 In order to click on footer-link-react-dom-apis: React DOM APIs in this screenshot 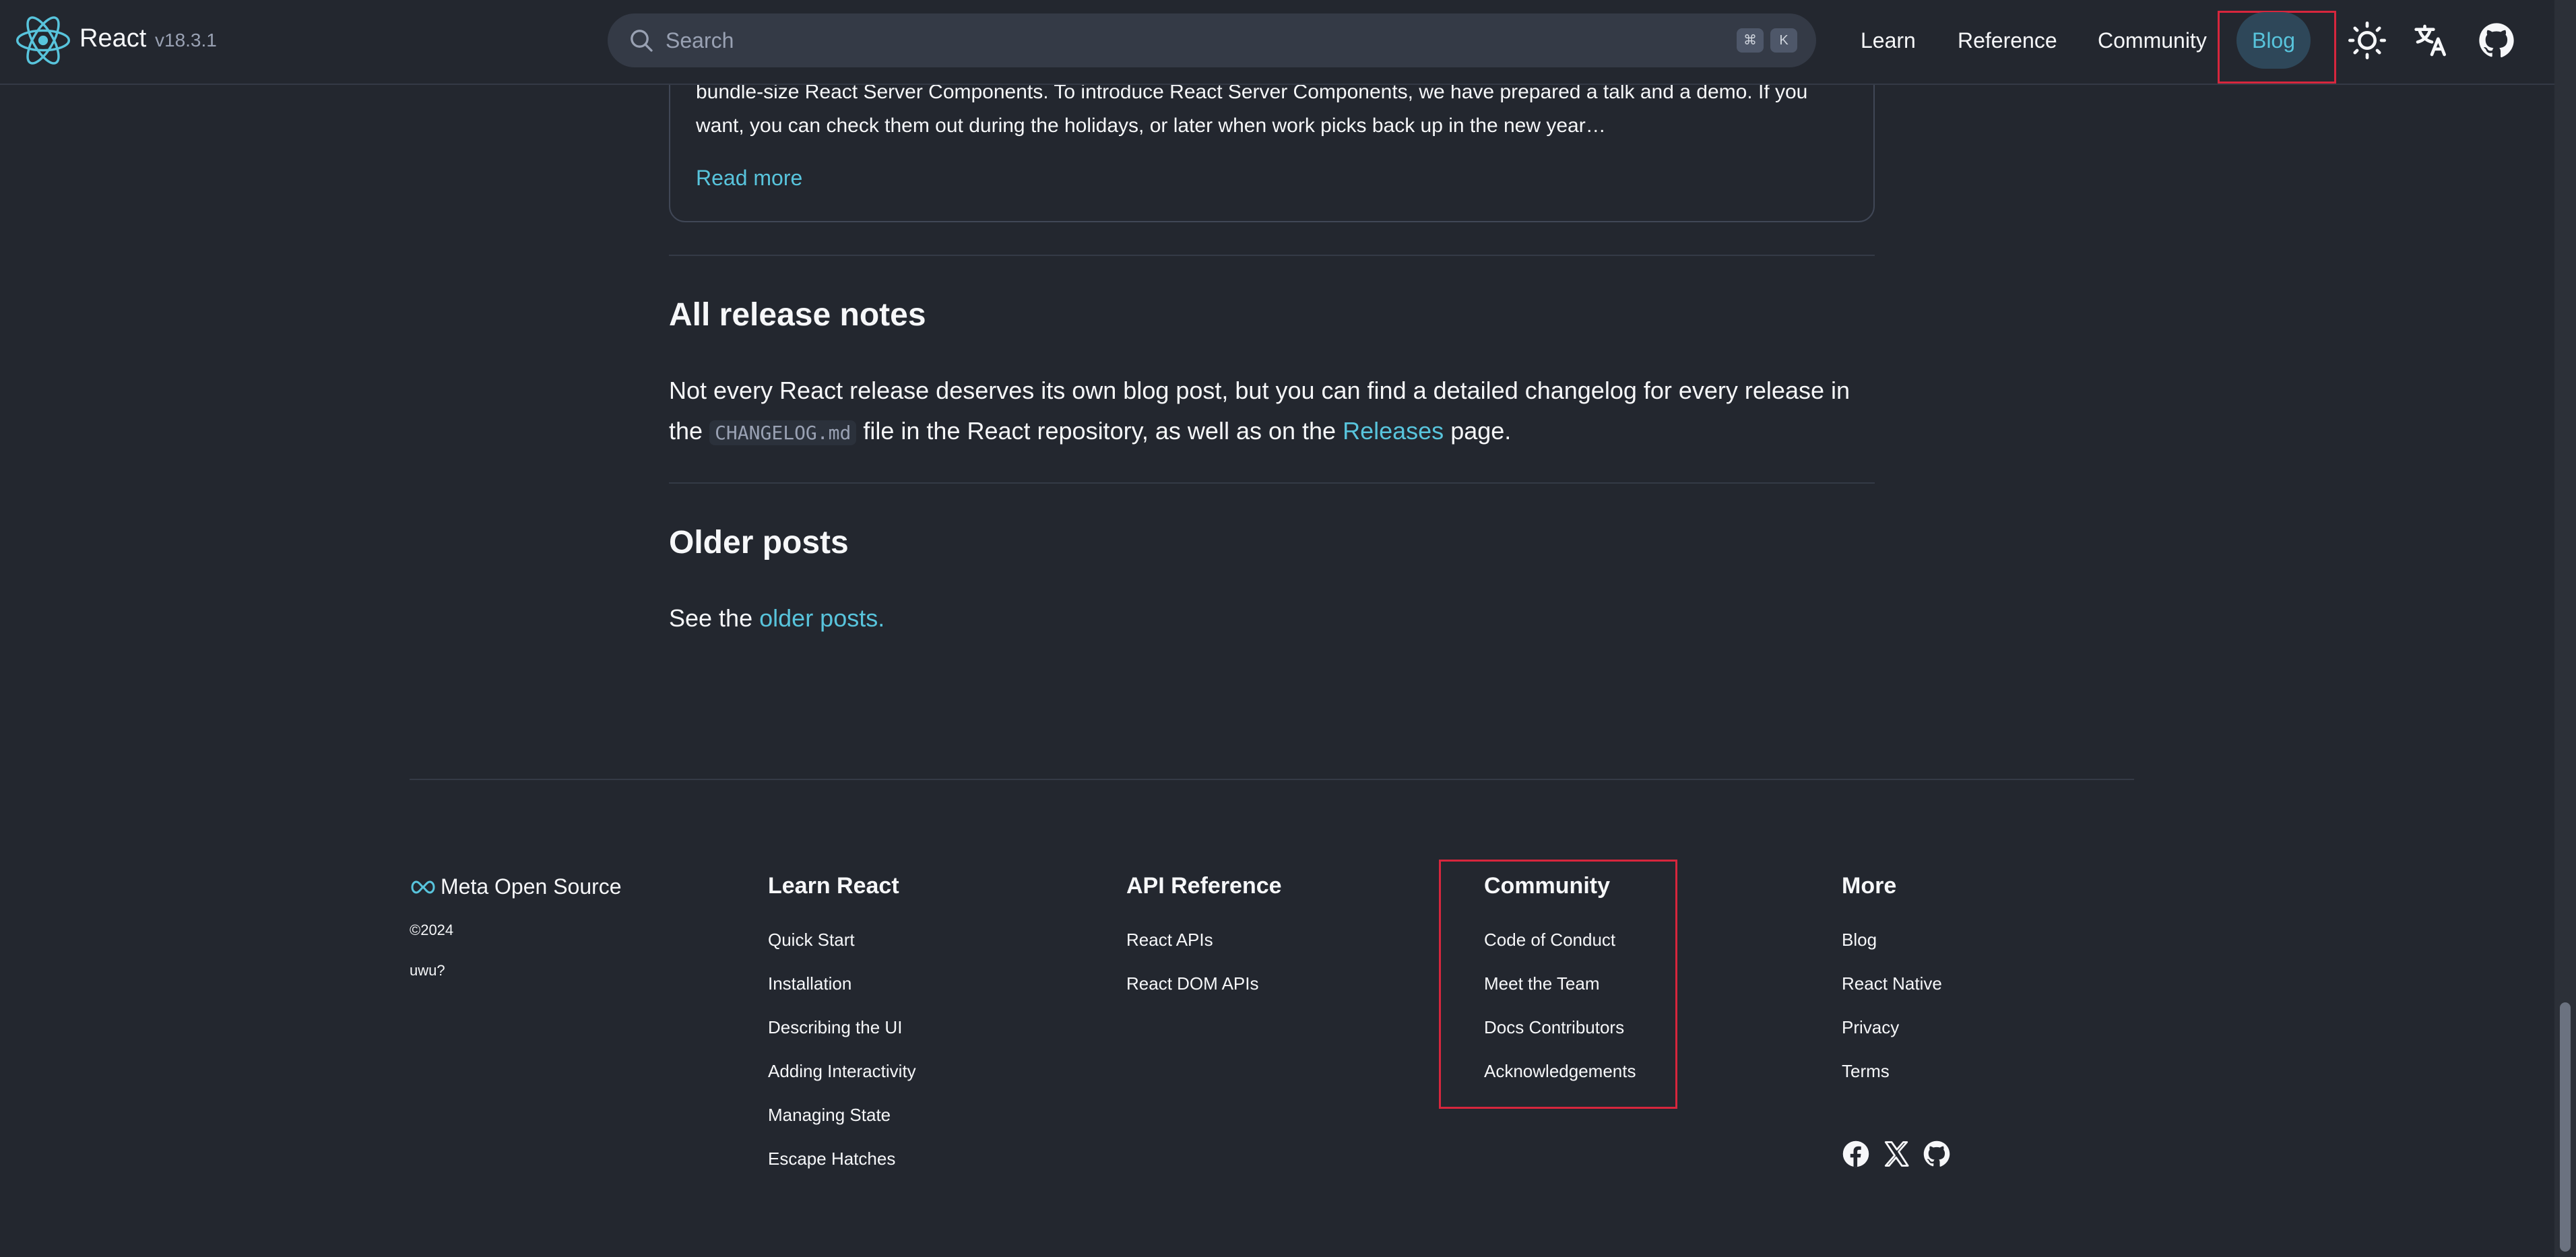, I will do `click(1192, 984)`.